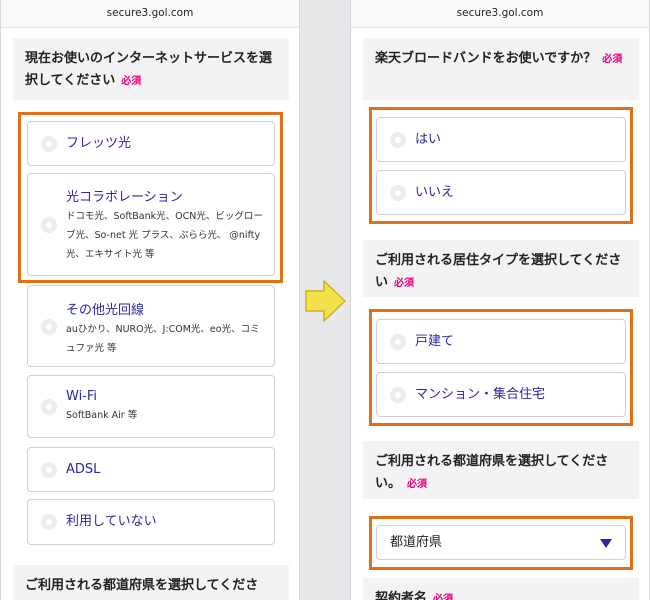 The height and width of the screenshot is (600, 650). Describe the element at coordinates (486, 58) in the screenshot. I see `question-rakuten-text: 楽天ブロードバンドをお使いですか？` at that location.